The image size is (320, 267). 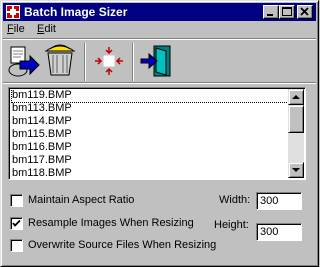 I want to click on list-item: bm113.BMP, so click(x=42, y=108).